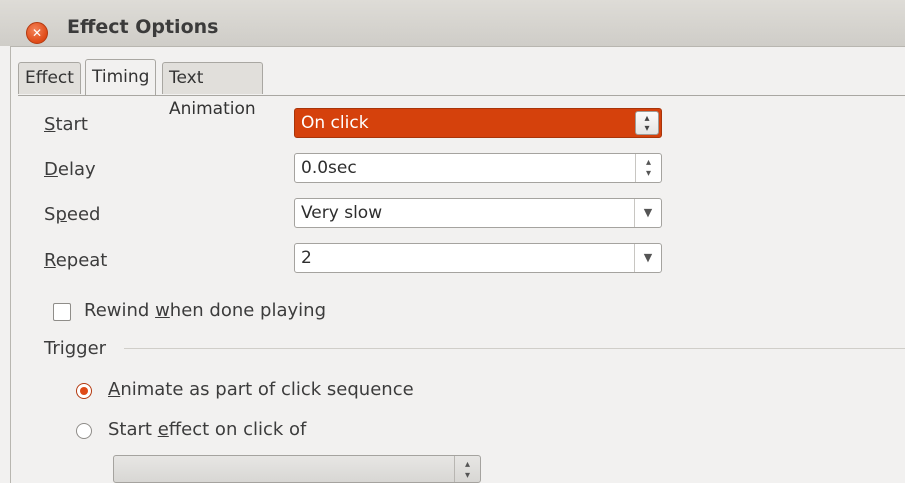  I want to click on animate-sequence-label: Animate as part of click sequence, so click(261, 389).